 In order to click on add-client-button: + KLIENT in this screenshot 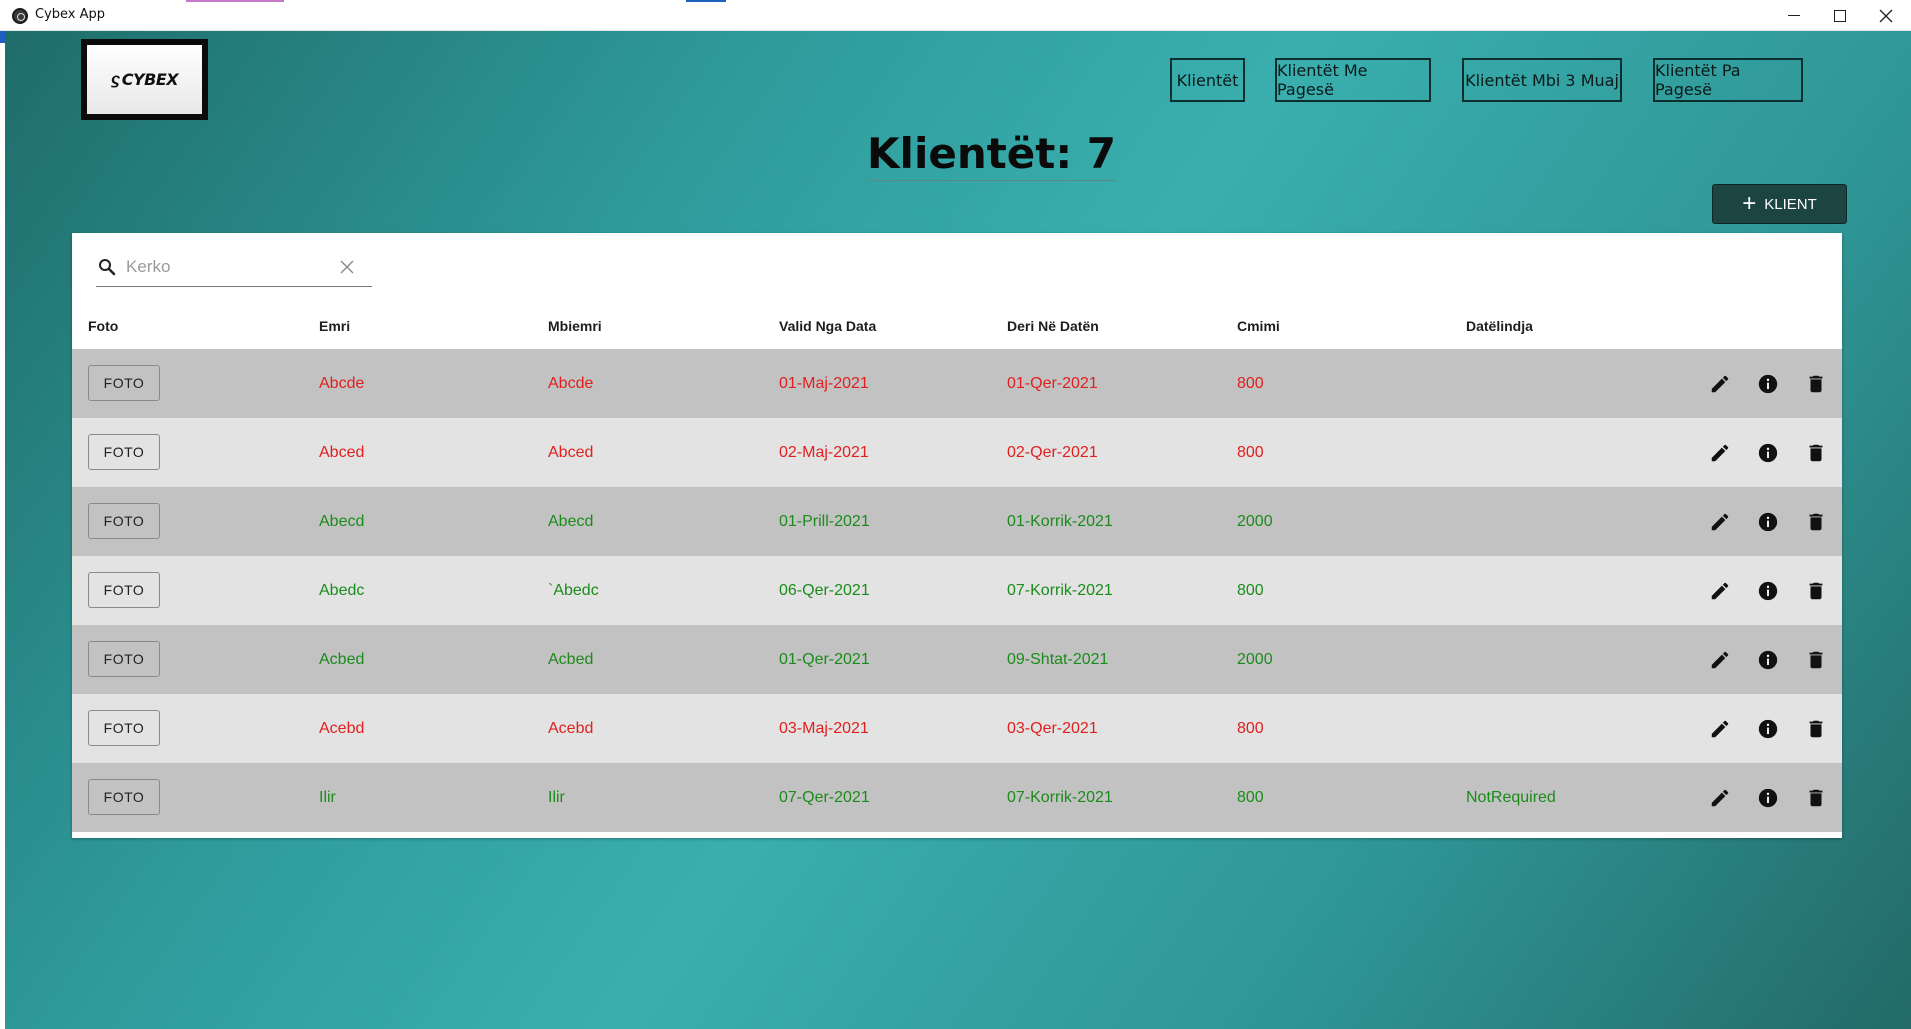, I will do `click(1779, 204)`.